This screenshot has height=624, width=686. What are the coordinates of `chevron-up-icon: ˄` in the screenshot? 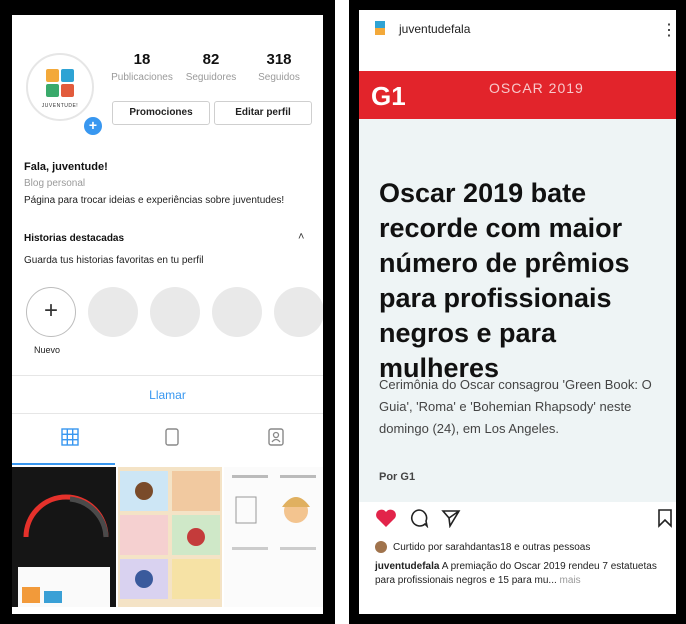 It's located at (301, 237).